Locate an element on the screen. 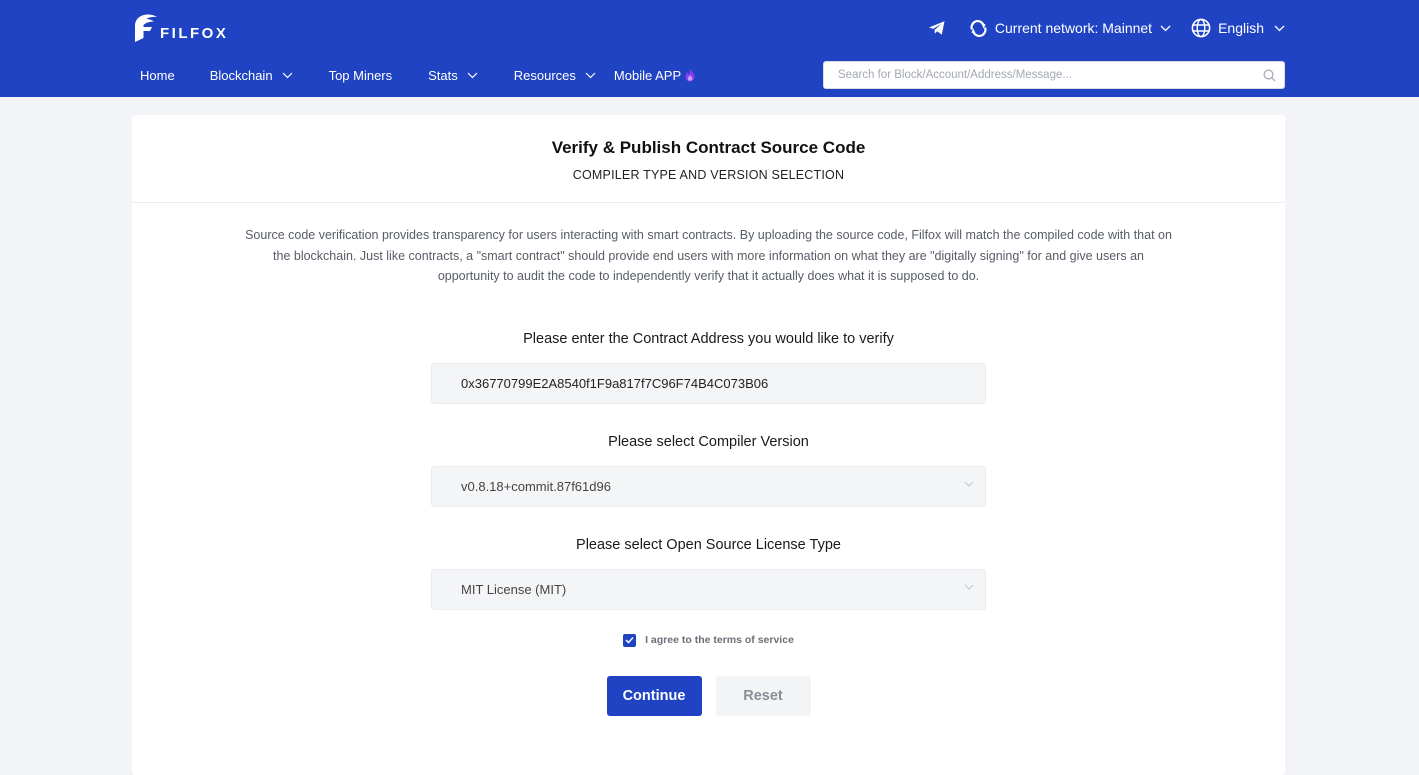  filfox-logo-icon is located at coordinates (145, 28).